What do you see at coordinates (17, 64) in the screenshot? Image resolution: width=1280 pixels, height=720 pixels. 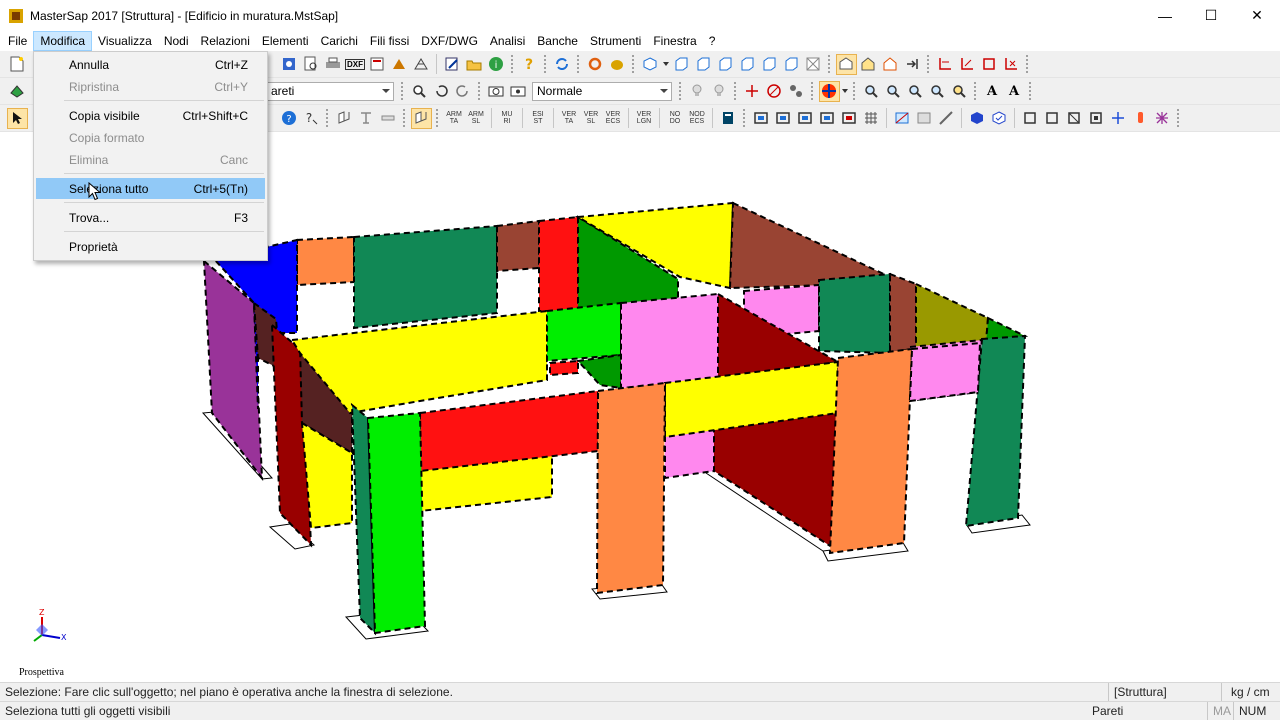 I see `new-file-icon` at bounding box center [17, 64].